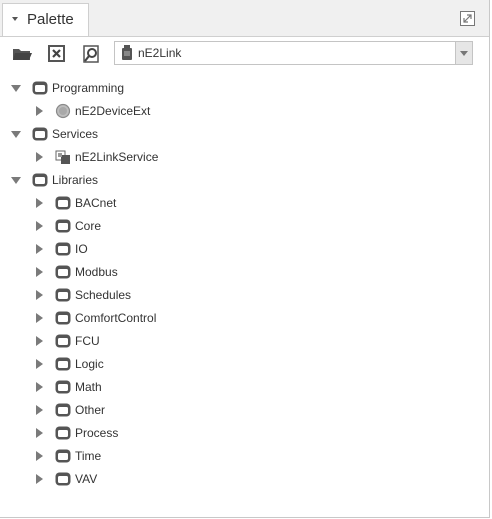  Describe the element at coordinates (62, 157) in the screenshot. I see `service-icon` at that location.